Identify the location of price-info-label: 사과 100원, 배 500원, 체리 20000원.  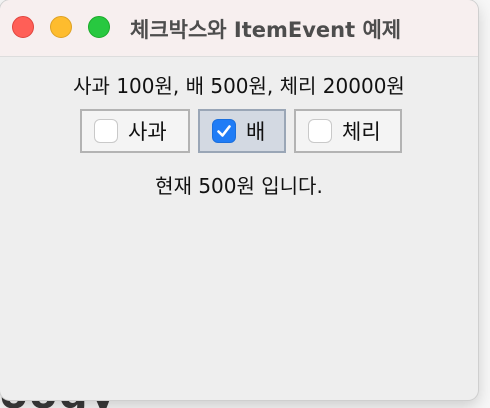
(239, 86).